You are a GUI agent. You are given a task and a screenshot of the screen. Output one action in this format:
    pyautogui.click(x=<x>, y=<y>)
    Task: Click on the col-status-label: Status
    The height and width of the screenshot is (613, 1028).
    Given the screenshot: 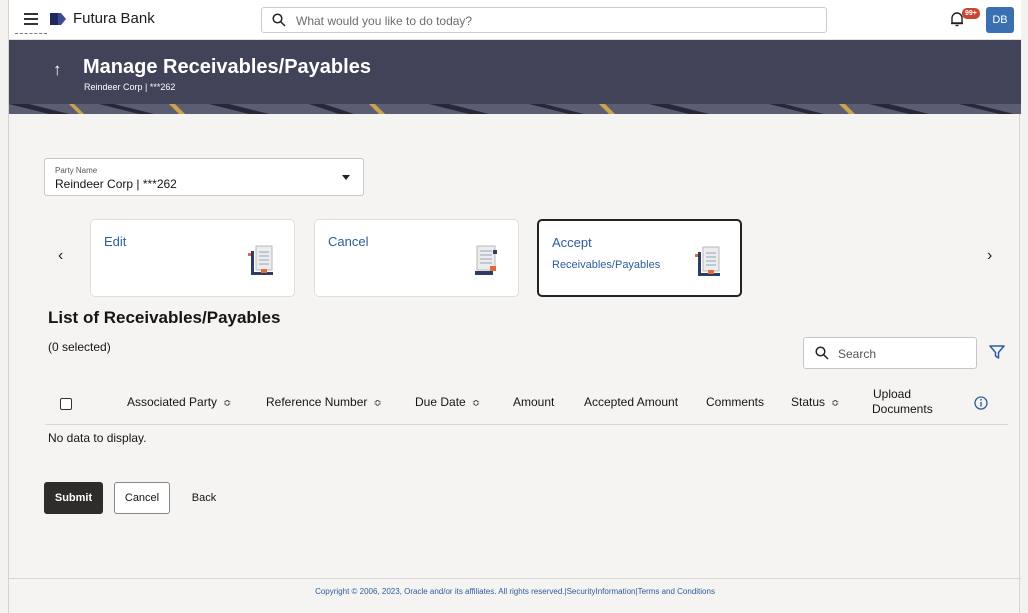 What is the action you would take?
    pyautogui.click(x=808, y=402)
    